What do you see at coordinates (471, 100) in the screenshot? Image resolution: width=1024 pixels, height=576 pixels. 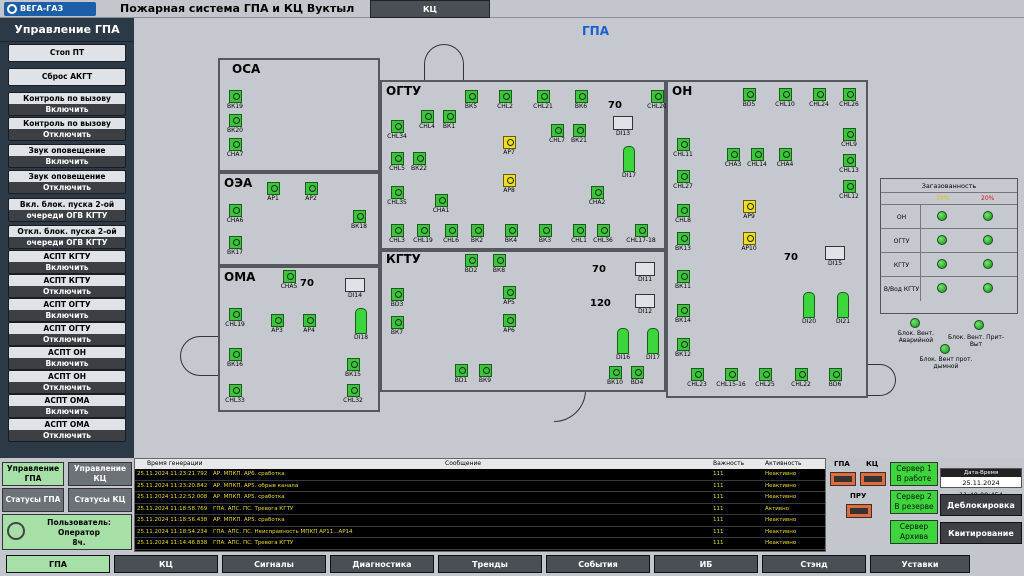 I see `sensor-bk5: ВК5` at bounding box center [471, 100].